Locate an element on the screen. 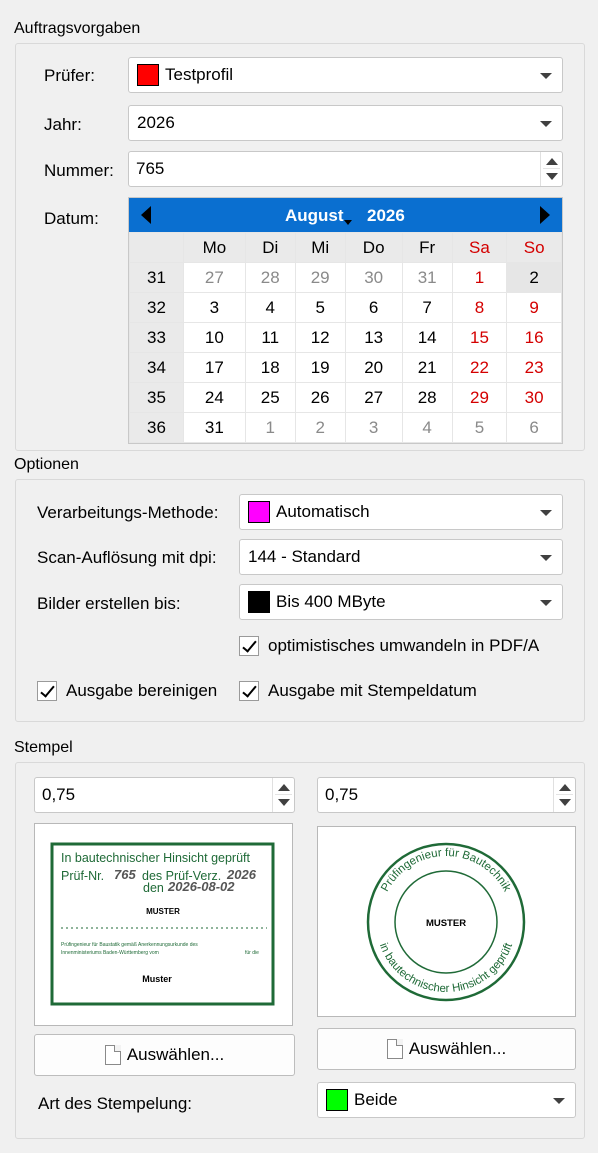 The width and height of the screenshot is (598, 1153). weekday-label: Mi is located at coordinates (320, 247).